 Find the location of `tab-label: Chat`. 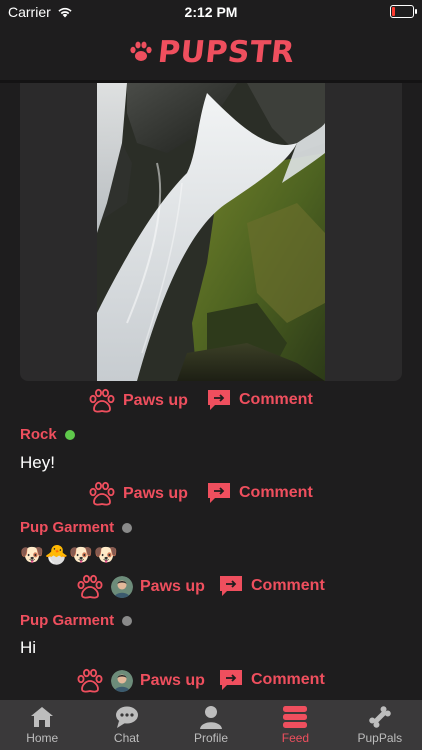

tab-label: Chat is located at coordinates (126, 738).